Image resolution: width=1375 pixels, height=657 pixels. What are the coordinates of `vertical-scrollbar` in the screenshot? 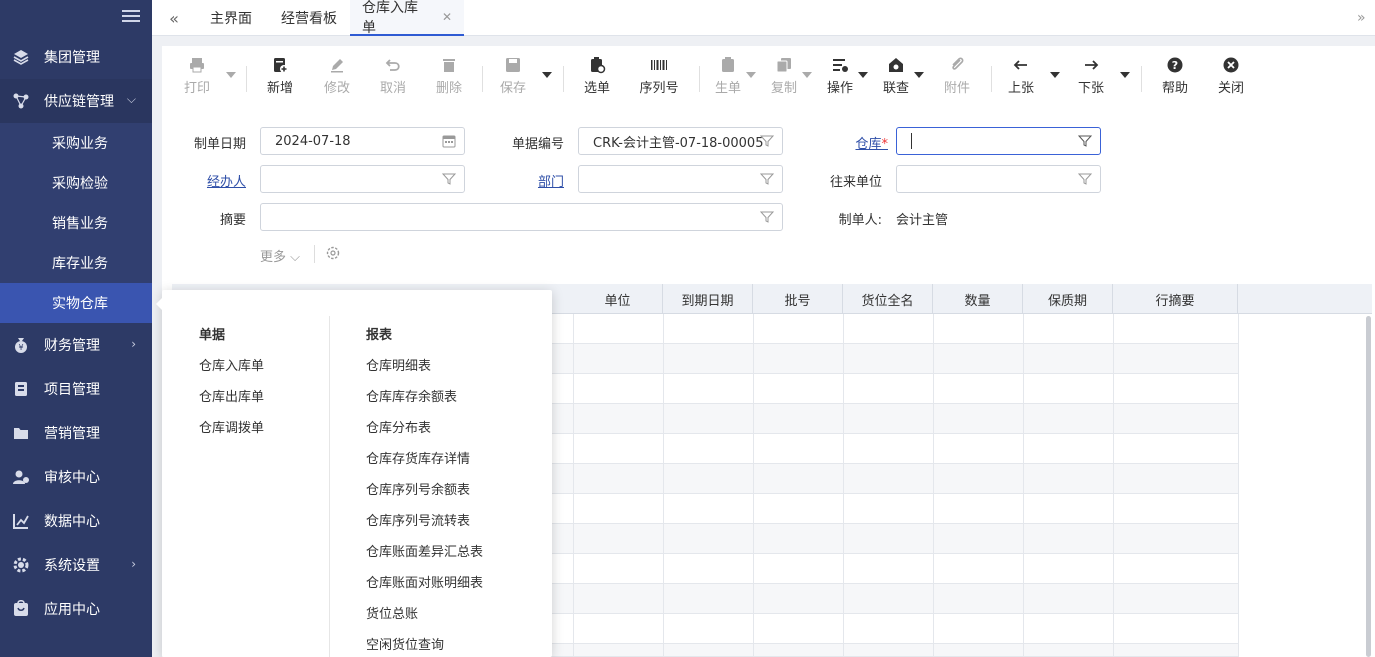 It's located at (1368, 486).